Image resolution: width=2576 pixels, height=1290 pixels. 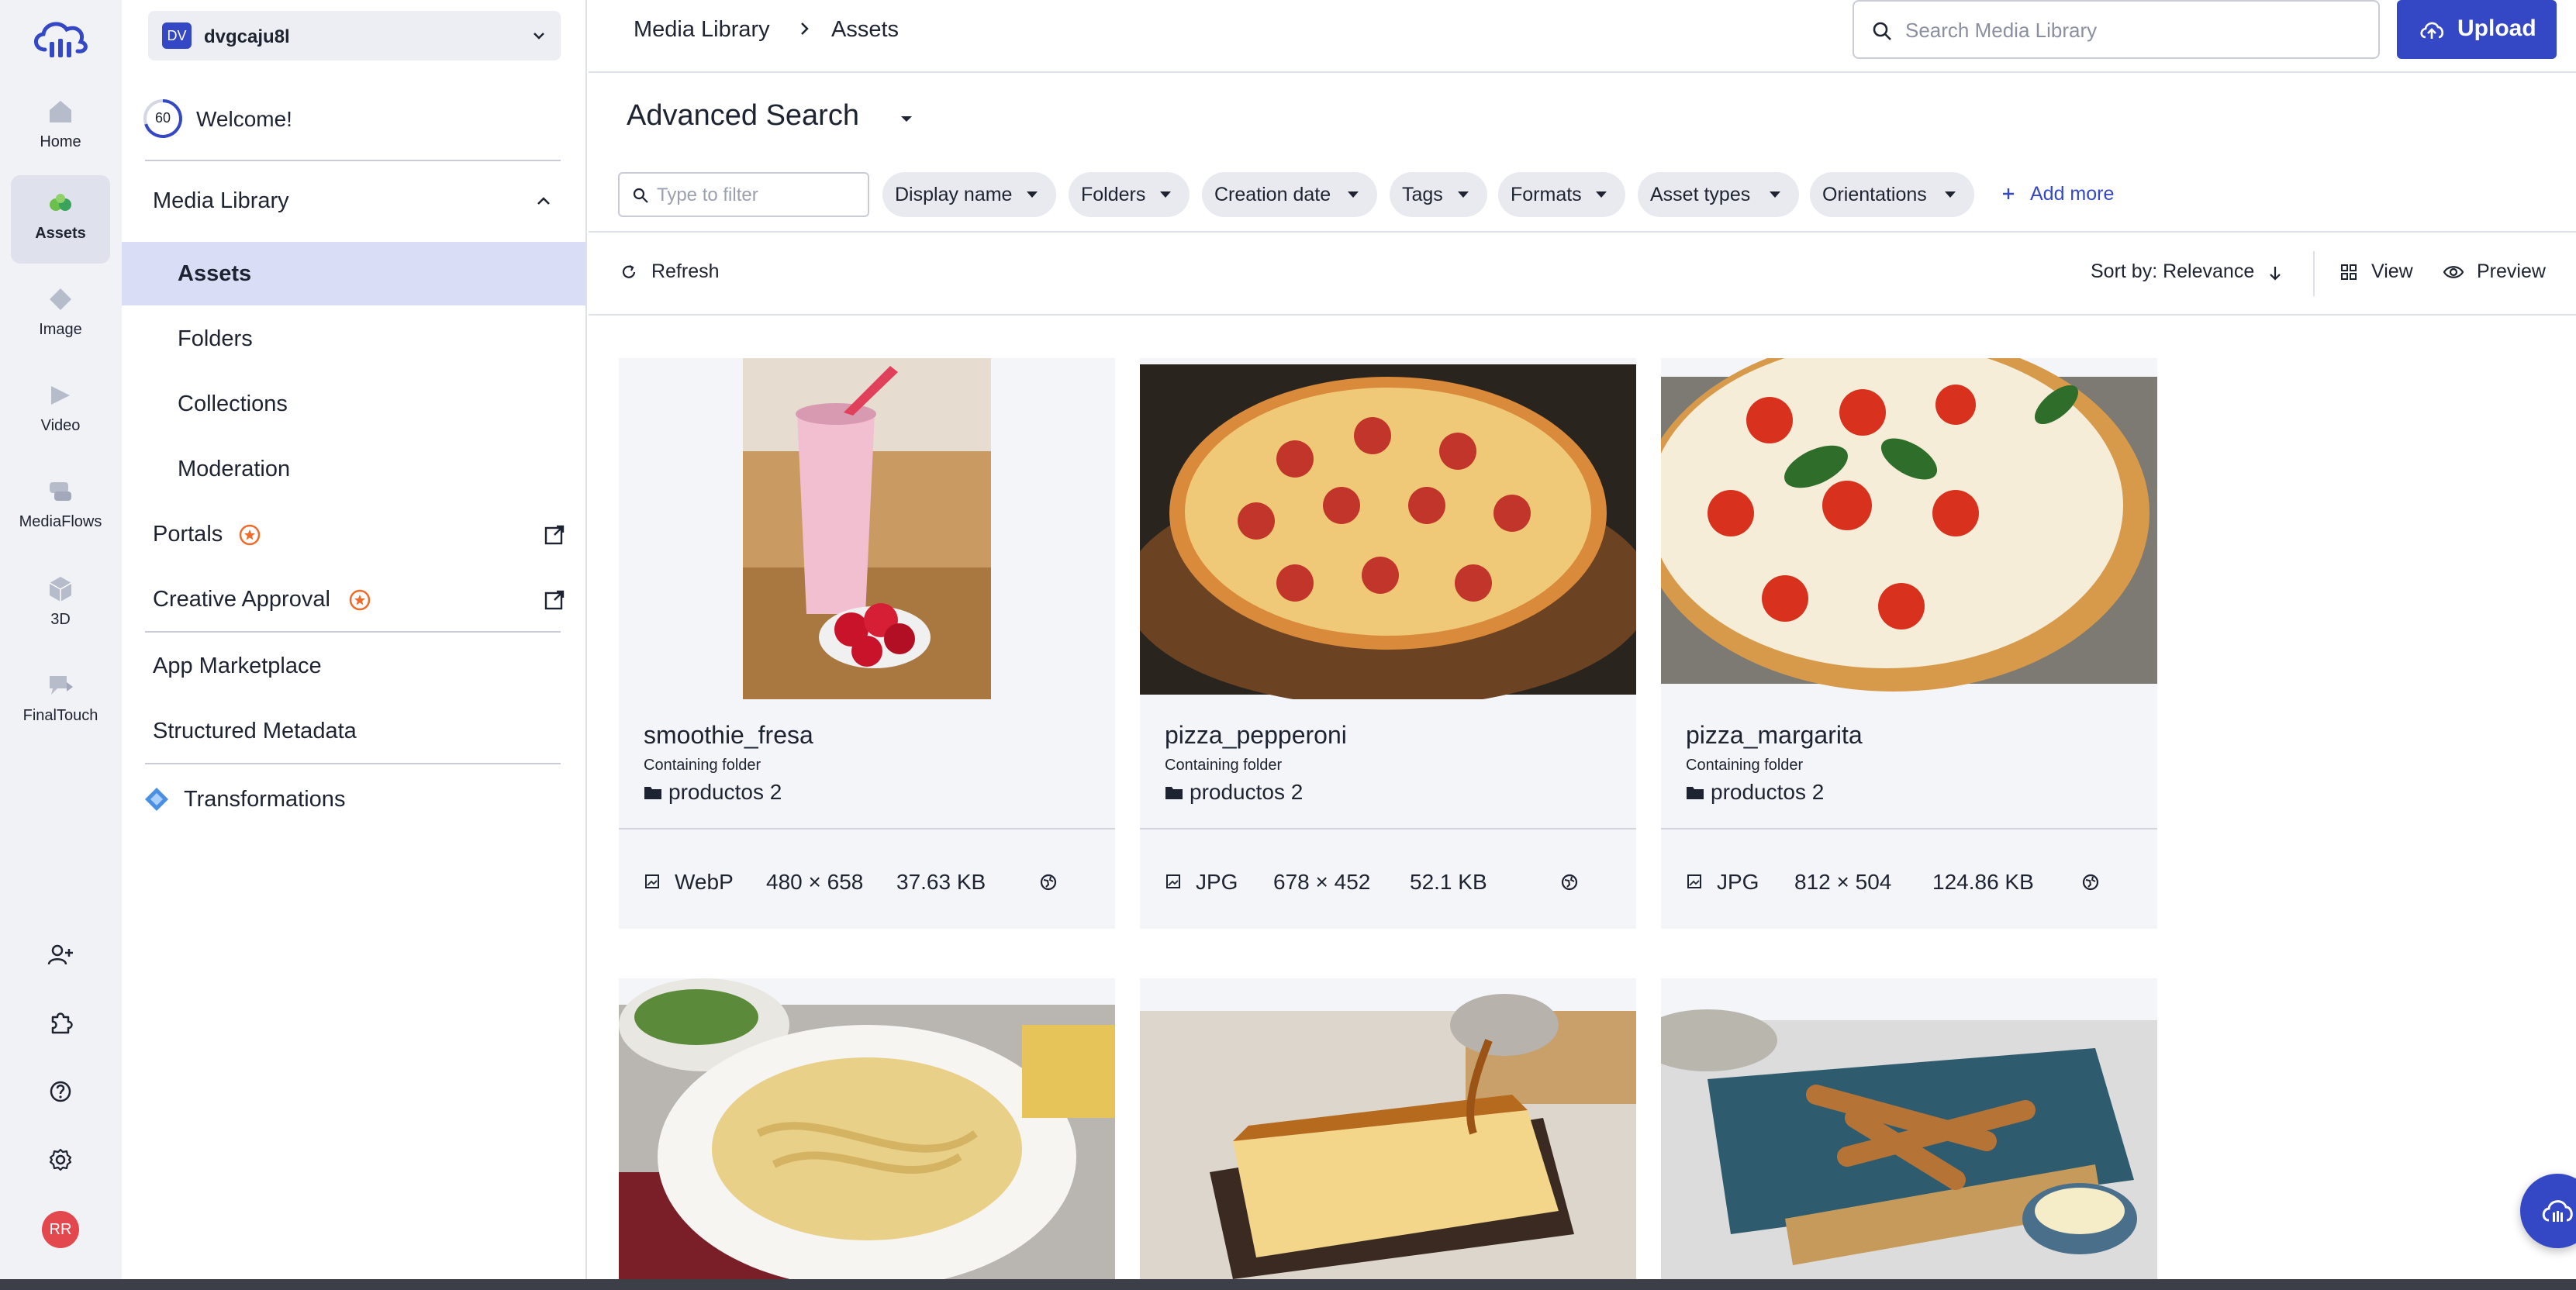 I want to click on search-box, so click(x=2116, y=29).